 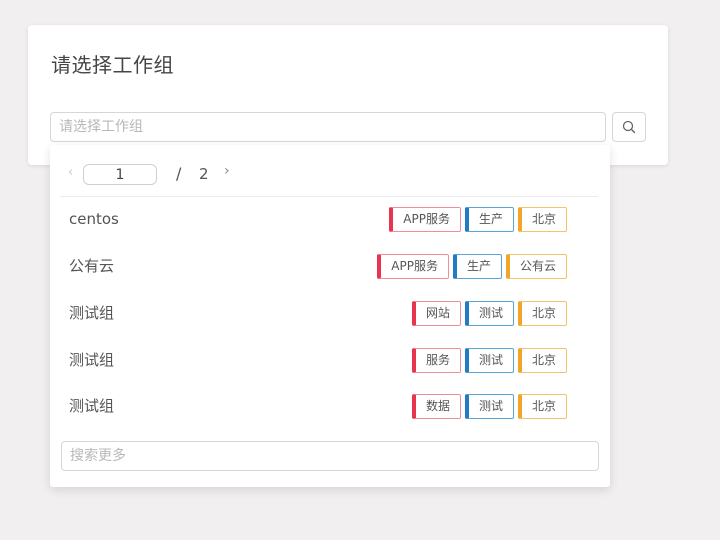 I want to click on item-tags: 数据 测试 北京, so click(x=489, y=406).